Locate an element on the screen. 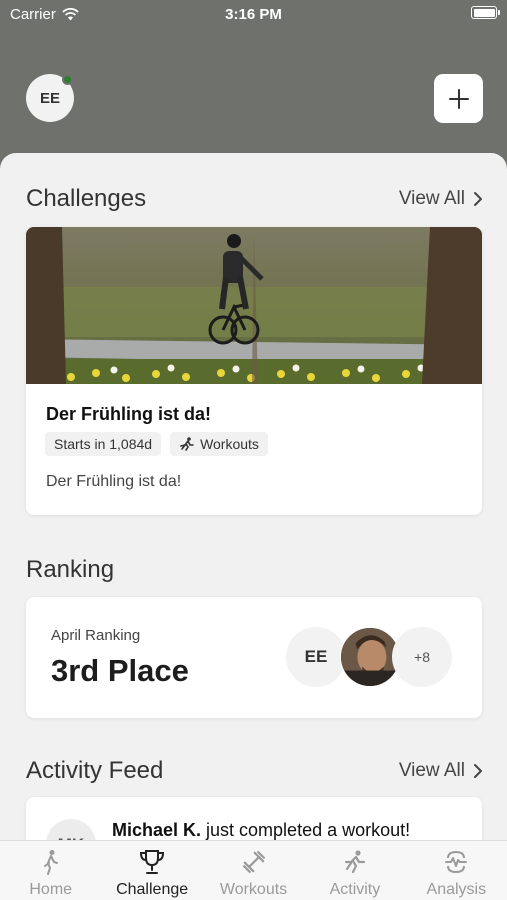 This screenshot has width=507, height=900. tab-analysis-label: Analysis is located at coordinates (456, 889).